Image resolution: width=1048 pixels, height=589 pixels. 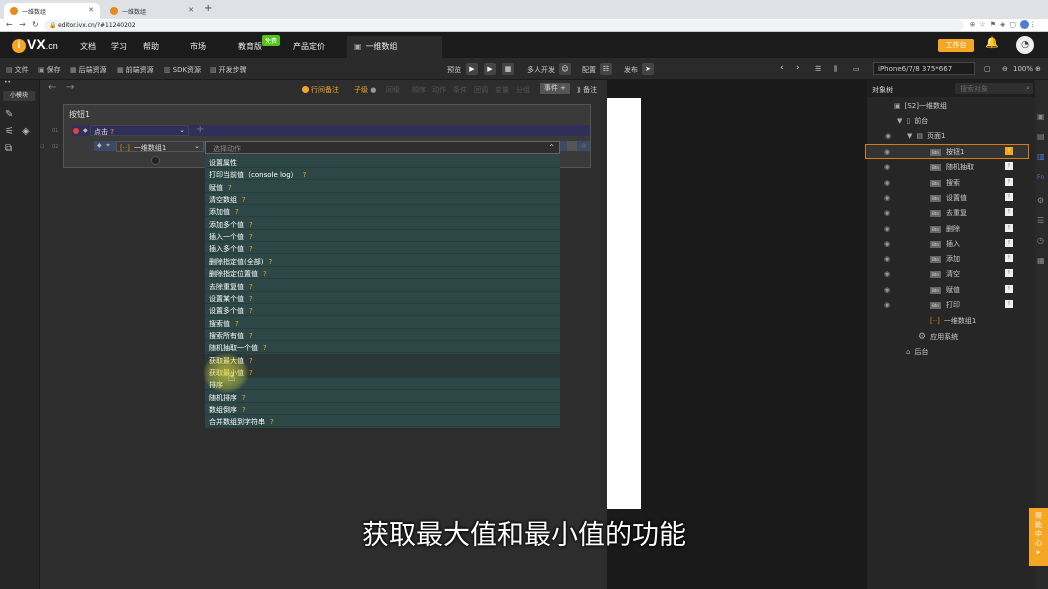 I want to click on variable-button: 变量, so click(x=502, y=90).